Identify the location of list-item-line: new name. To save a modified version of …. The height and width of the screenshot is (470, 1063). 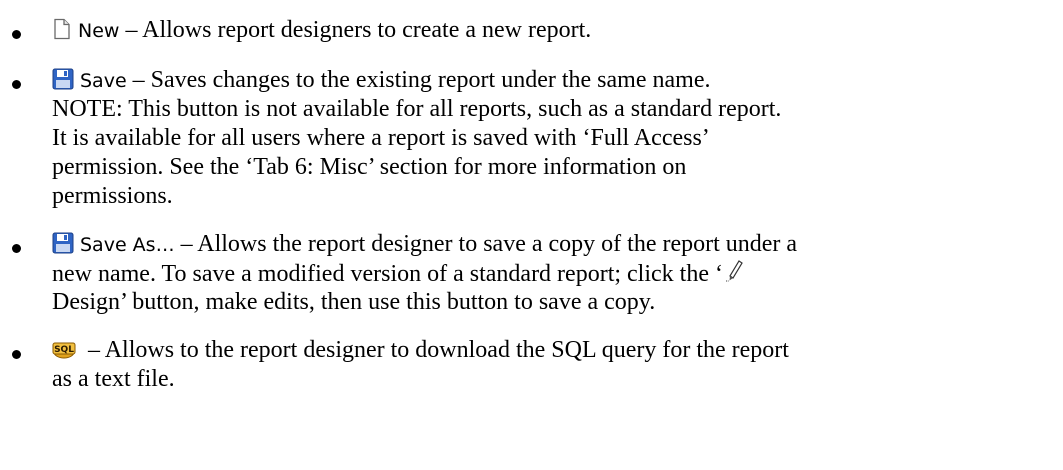
(398, 273).